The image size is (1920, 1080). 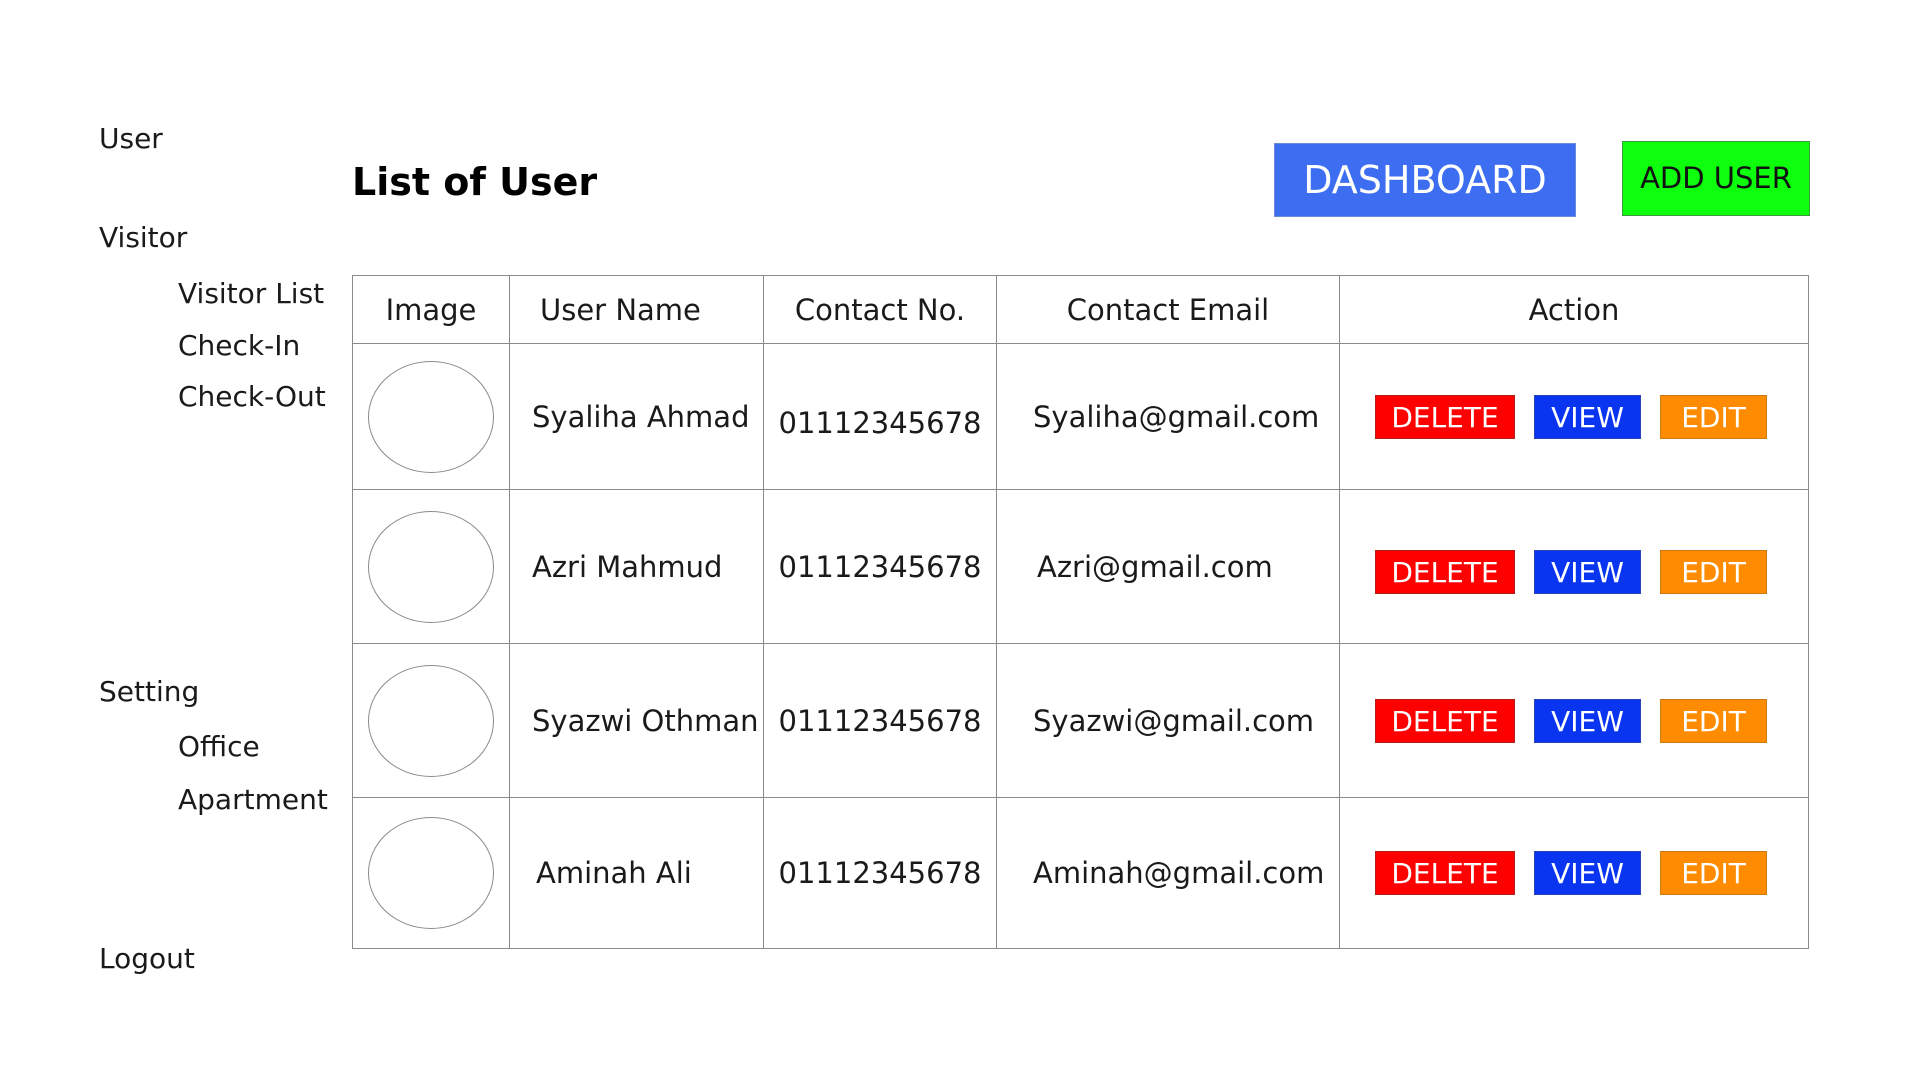 What do you see at coordinates (636, 416) in the screenshot?
I see `user-name-cell: Syaliha Ahmad` at bounding box center [636, 416].